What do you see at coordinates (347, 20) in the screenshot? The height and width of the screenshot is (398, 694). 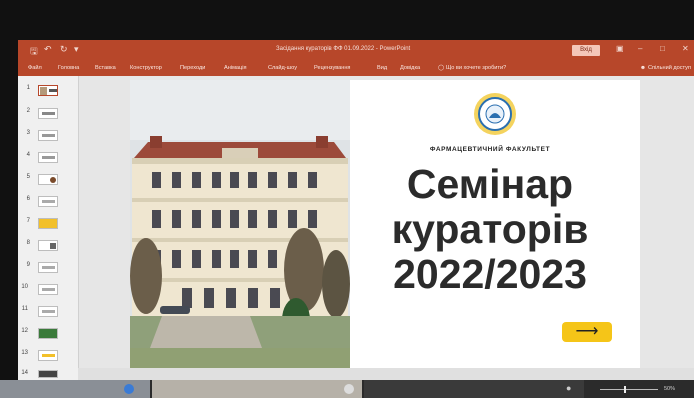 I see `screen-top-area` at bounding box center [347, 20].